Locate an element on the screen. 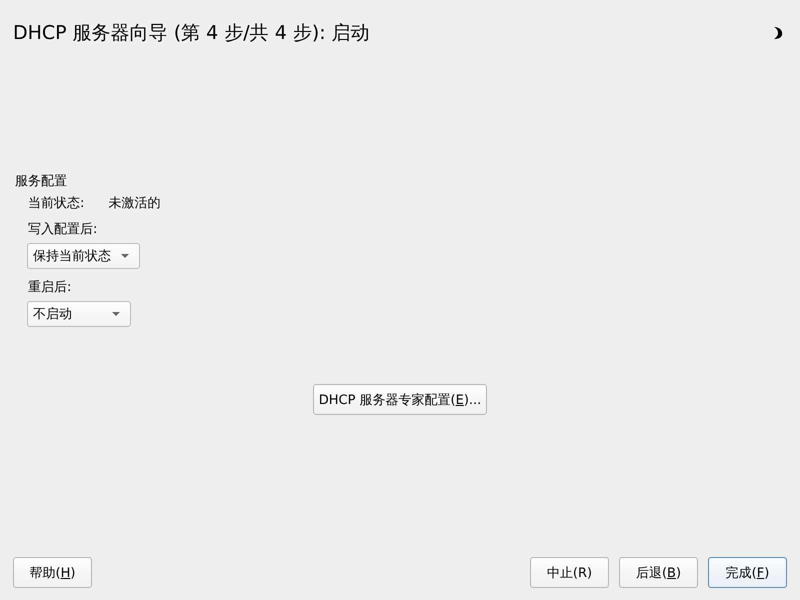 This screenshot has width=800, height=600. field-label: 写入配置后: is located at coordinates (62, 229).